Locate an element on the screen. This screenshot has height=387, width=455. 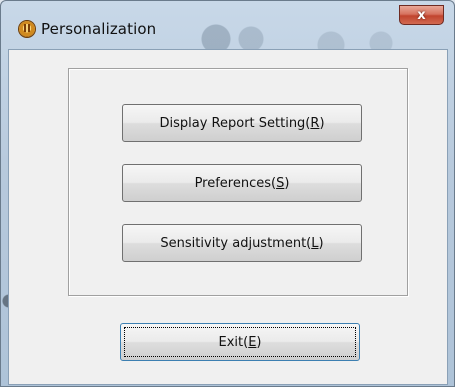
display-report-setting-button: Display Report Setting(R) is located at coordinates (242, 123).